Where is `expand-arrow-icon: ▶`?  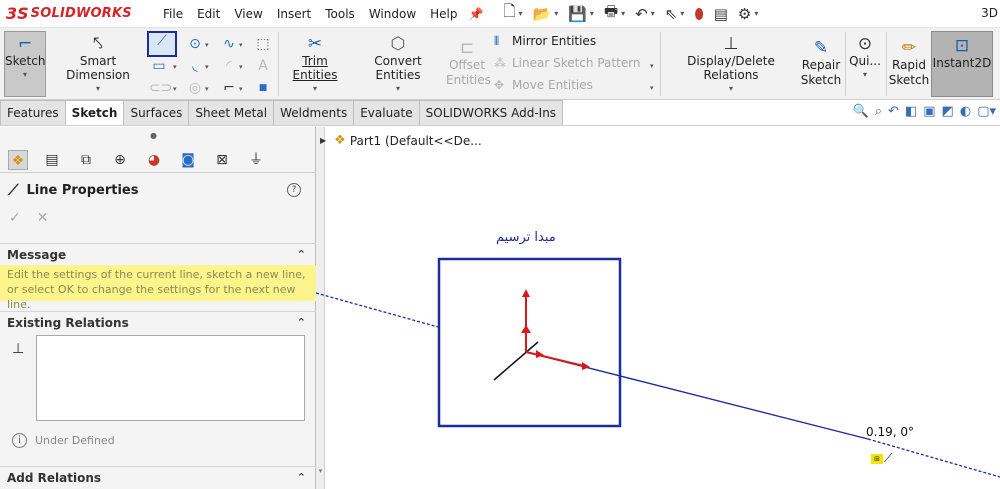 expand-arrow-icon: ▶ is located at coordinates (323, 140).